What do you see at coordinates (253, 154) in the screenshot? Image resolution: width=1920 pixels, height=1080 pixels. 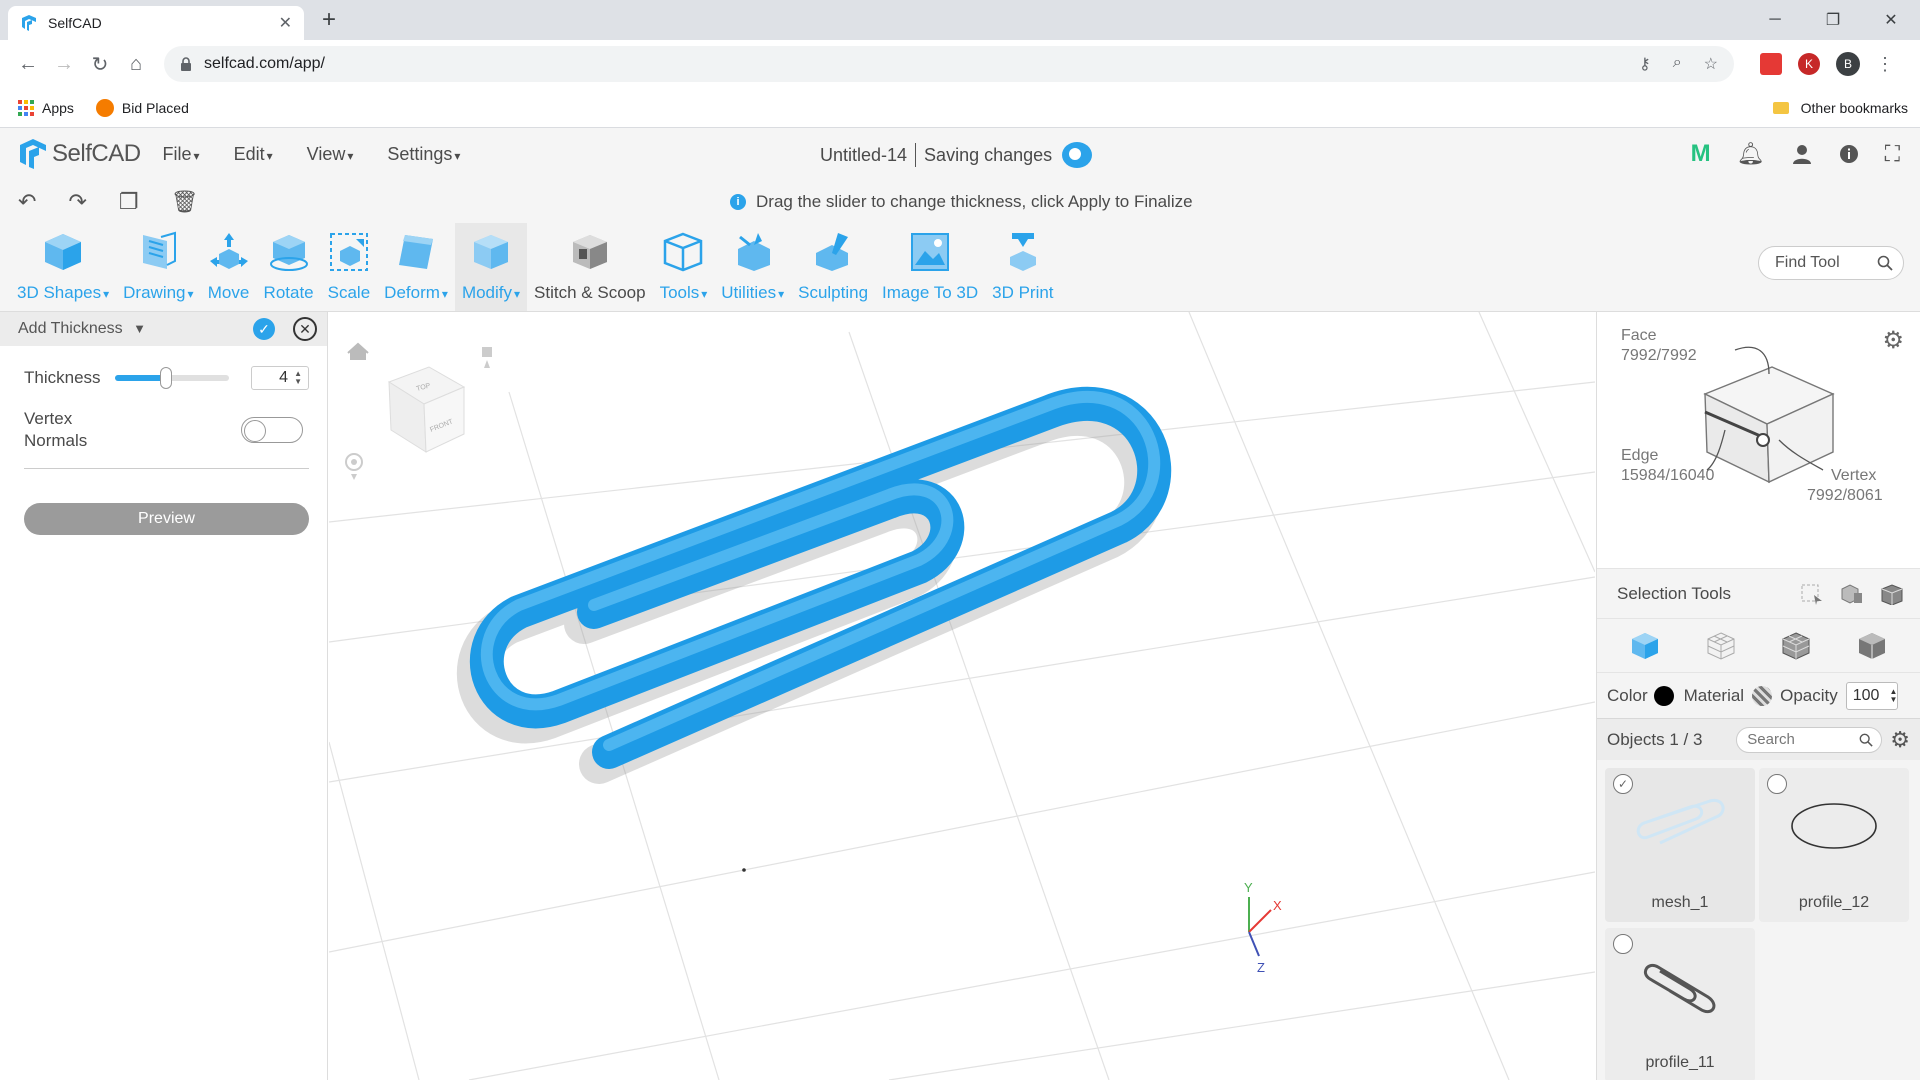 I see `menu-edit: Edit` at bounding box center [253, 154].